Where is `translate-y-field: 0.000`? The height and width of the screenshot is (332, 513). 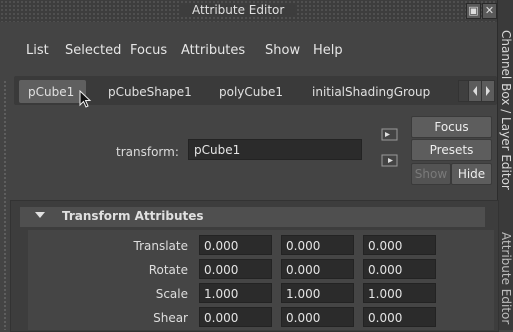
translate-y-field: 0.000 is located at coordinates (317, 245).